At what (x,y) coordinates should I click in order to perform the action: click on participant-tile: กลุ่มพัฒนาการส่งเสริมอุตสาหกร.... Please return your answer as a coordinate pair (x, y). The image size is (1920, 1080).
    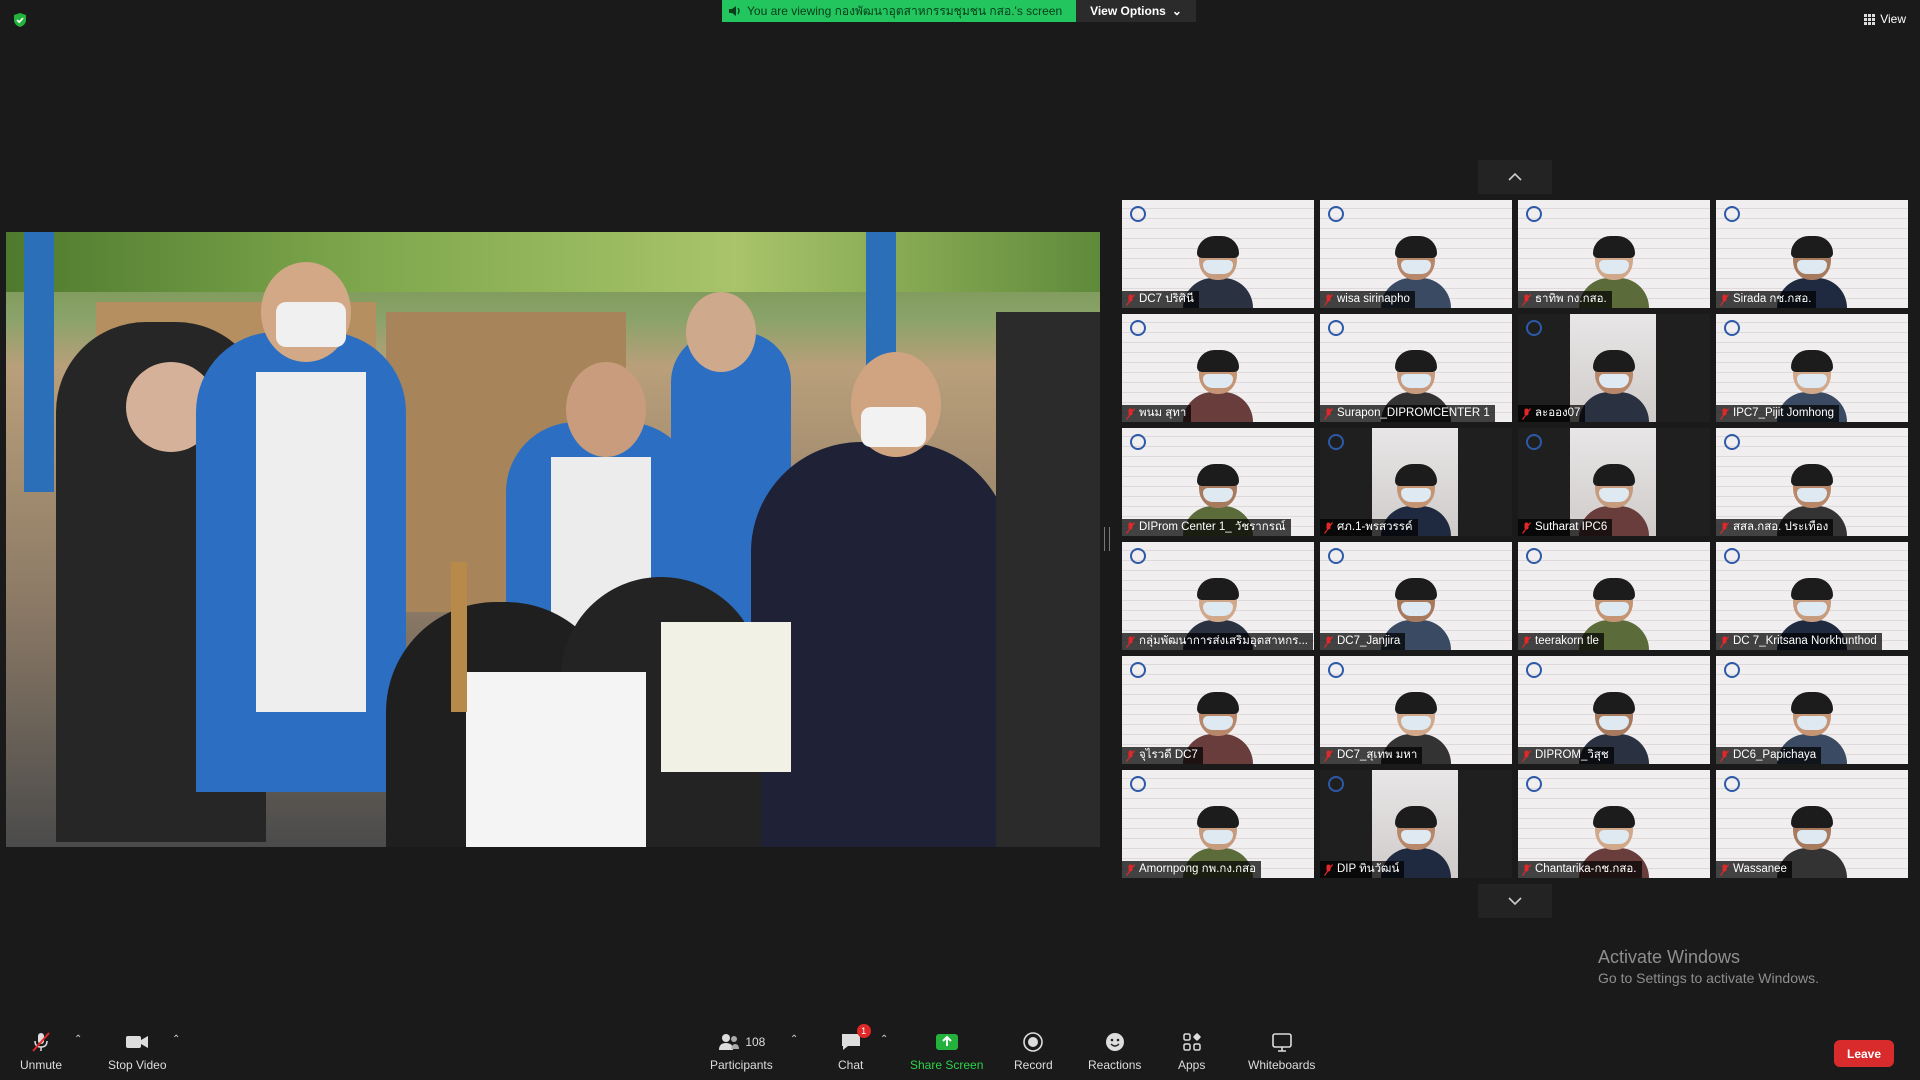
    Looking at the image, I should click on (1218, 596).